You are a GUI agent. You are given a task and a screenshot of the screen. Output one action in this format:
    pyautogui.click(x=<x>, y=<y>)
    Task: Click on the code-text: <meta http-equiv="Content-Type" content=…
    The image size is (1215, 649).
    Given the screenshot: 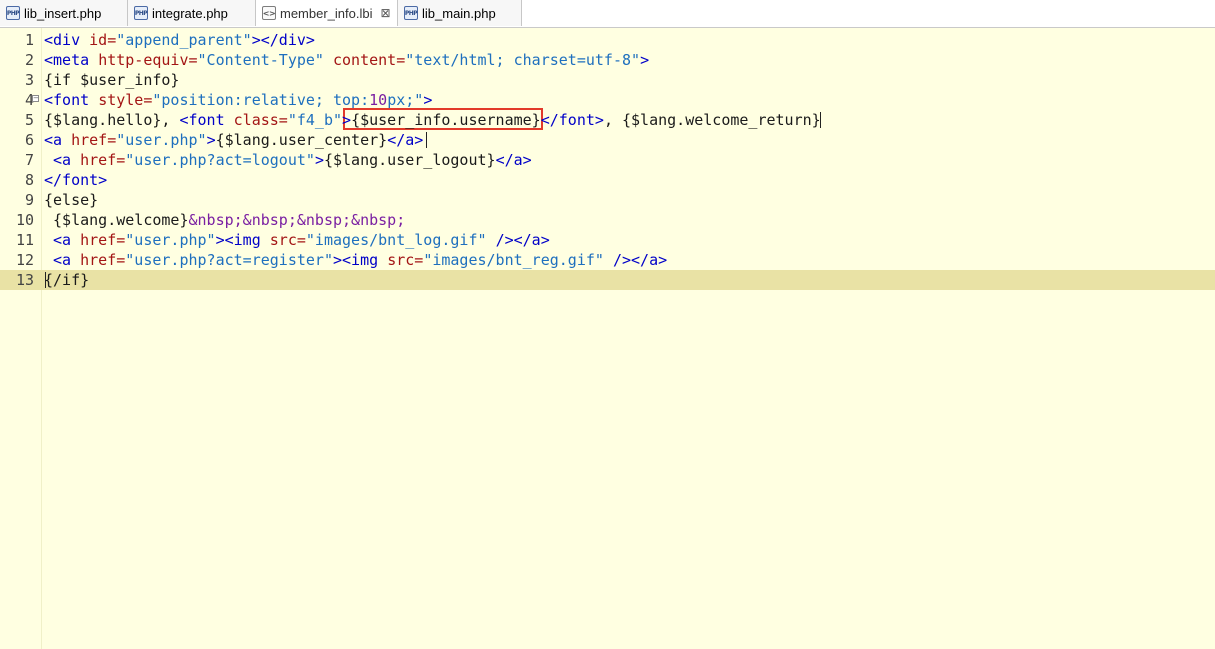 What is the action you would take?
    pyautogui.click(x=346, y=60)
    